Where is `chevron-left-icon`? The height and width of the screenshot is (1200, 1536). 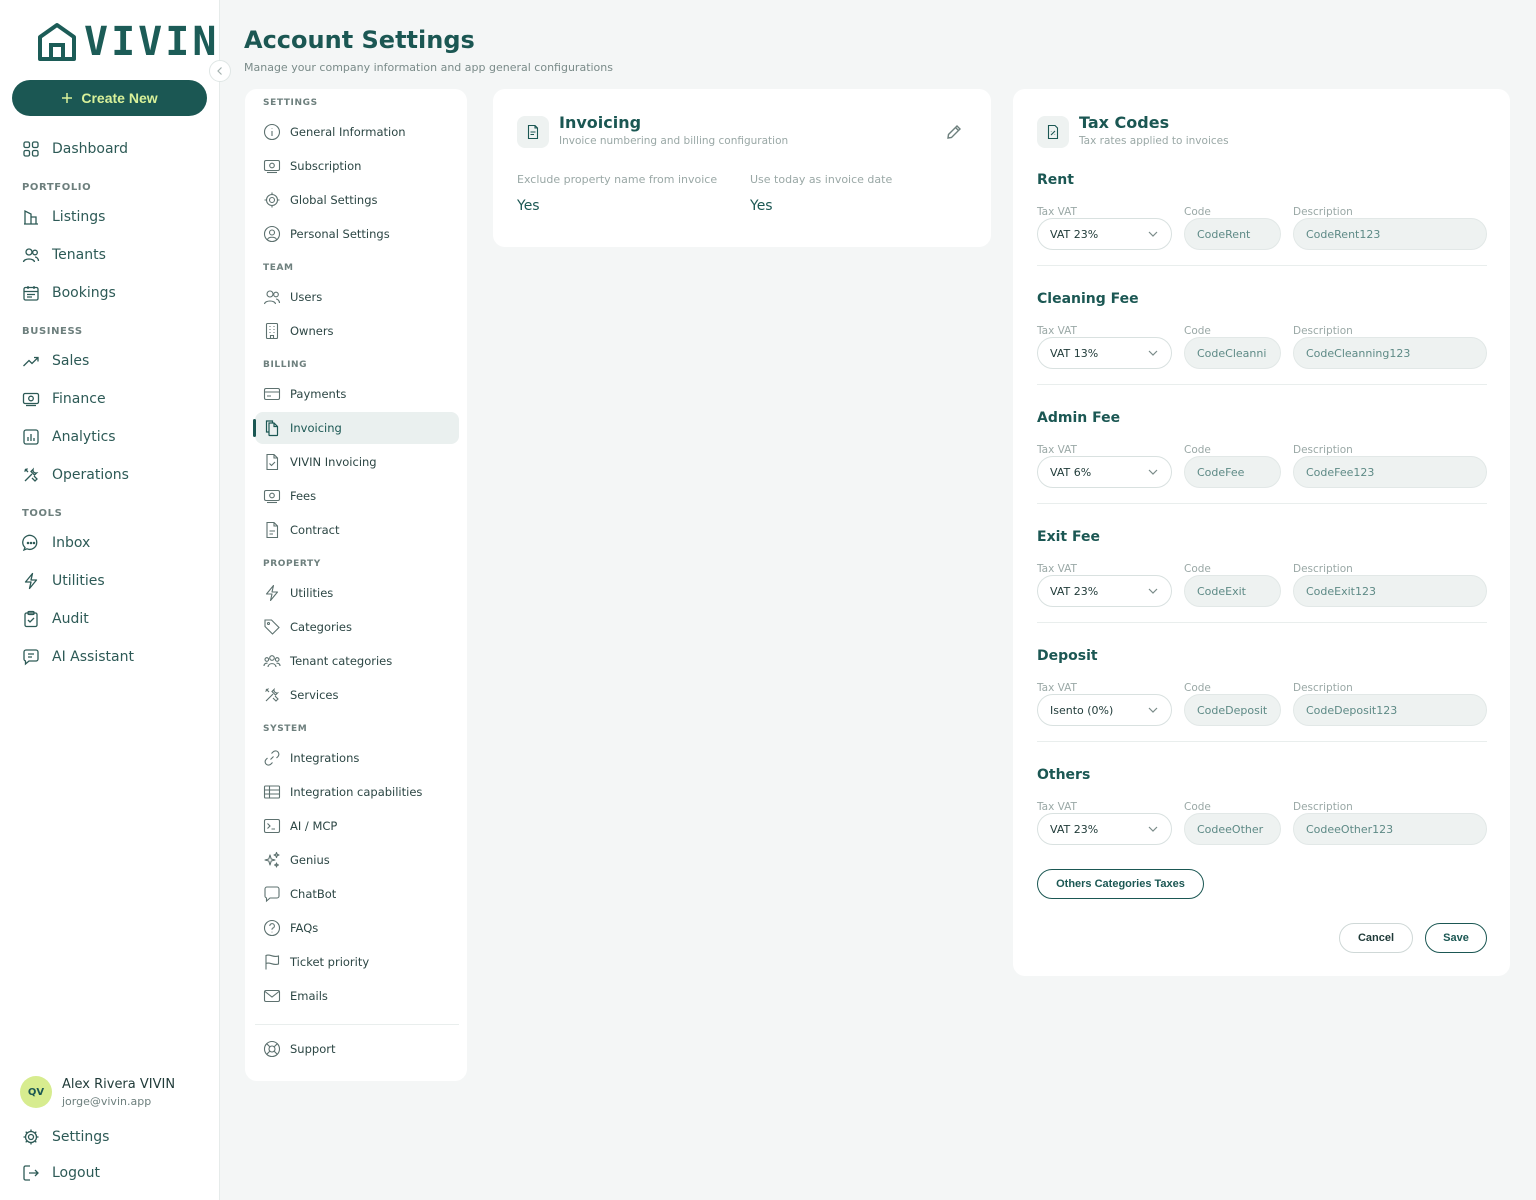
chevron-left-icon is located at coordinates (219, 71).